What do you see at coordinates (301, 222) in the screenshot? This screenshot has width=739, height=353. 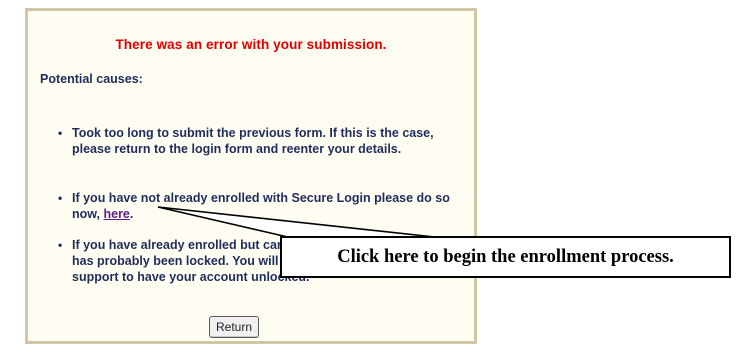 I see `callout-pointer` at bounding box center [301, 222].